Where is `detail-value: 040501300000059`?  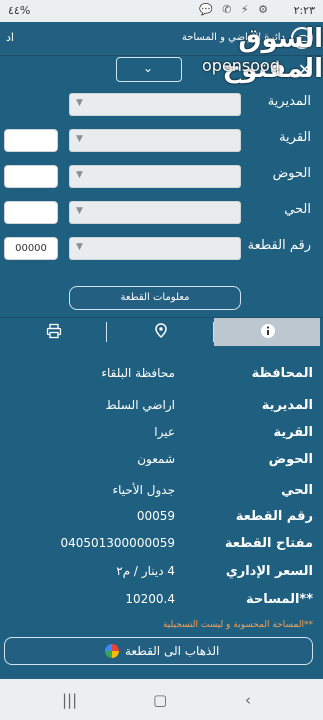
detail-value: 040501300000059 is located at coordinates (117, 543).